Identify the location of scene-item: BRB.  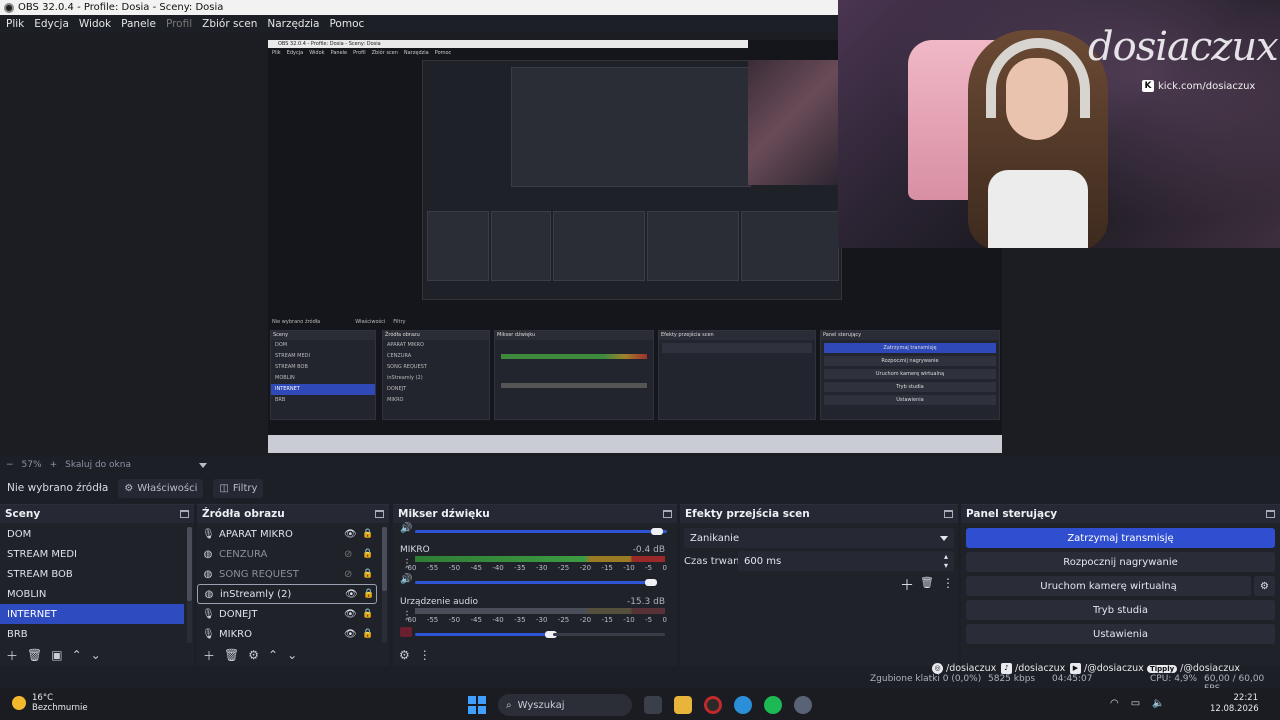
(97, 634).